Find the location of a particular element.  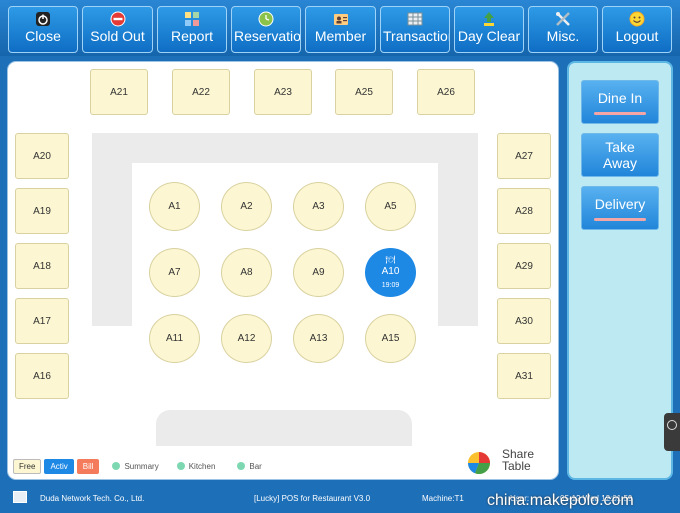

table-a17: A17 is located at coordinates (42, 321).